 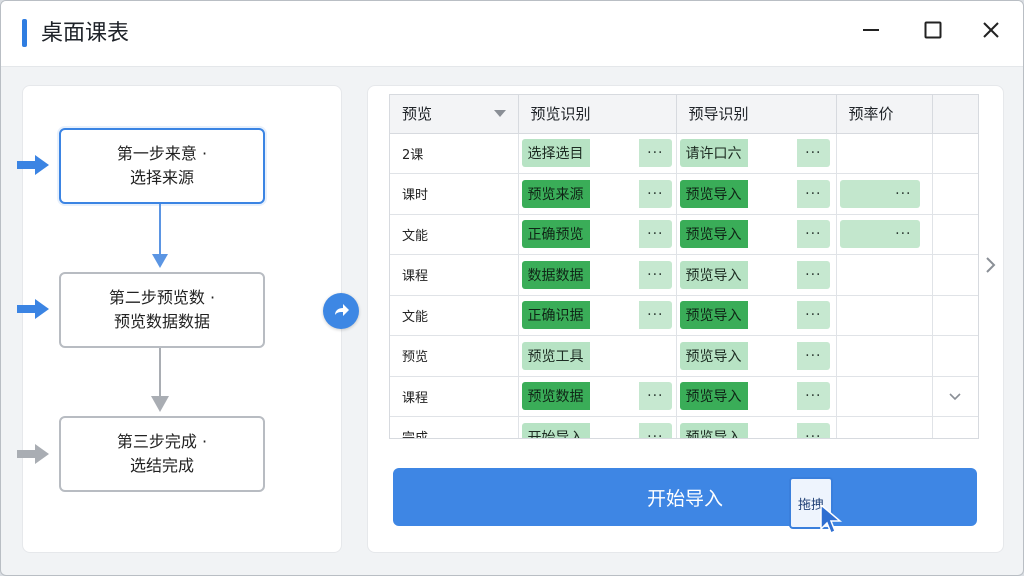 I want to click on minimize-icon, so click(x=871, y=30).